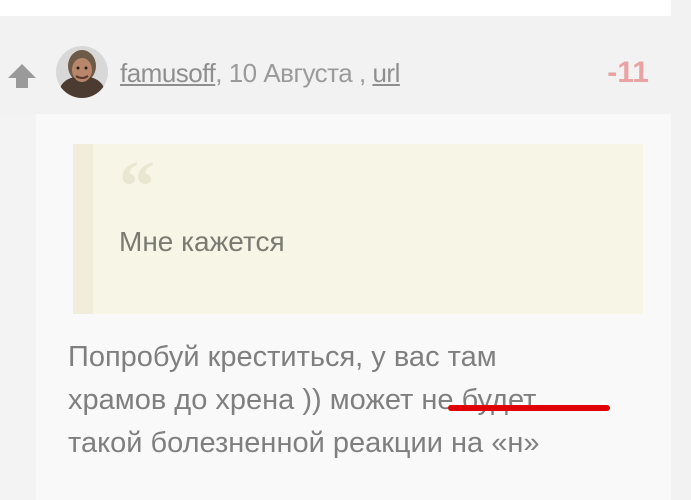 The image size is (691, 500). I want to click on quote-bar, so click(83, 229).